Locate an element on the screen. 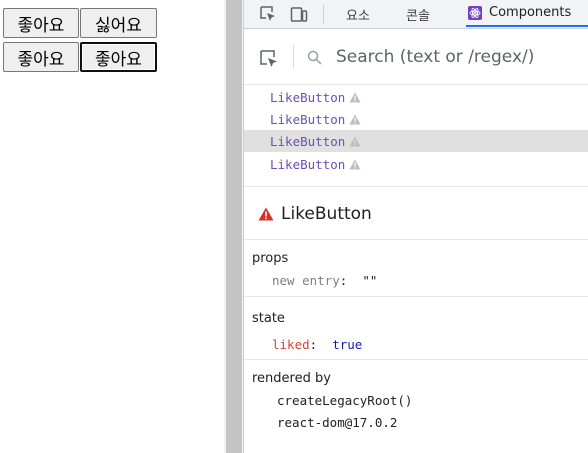 The height and width of the screenshot is (453, 588). scrollbar-thumb is located at coordinates (234, 226).